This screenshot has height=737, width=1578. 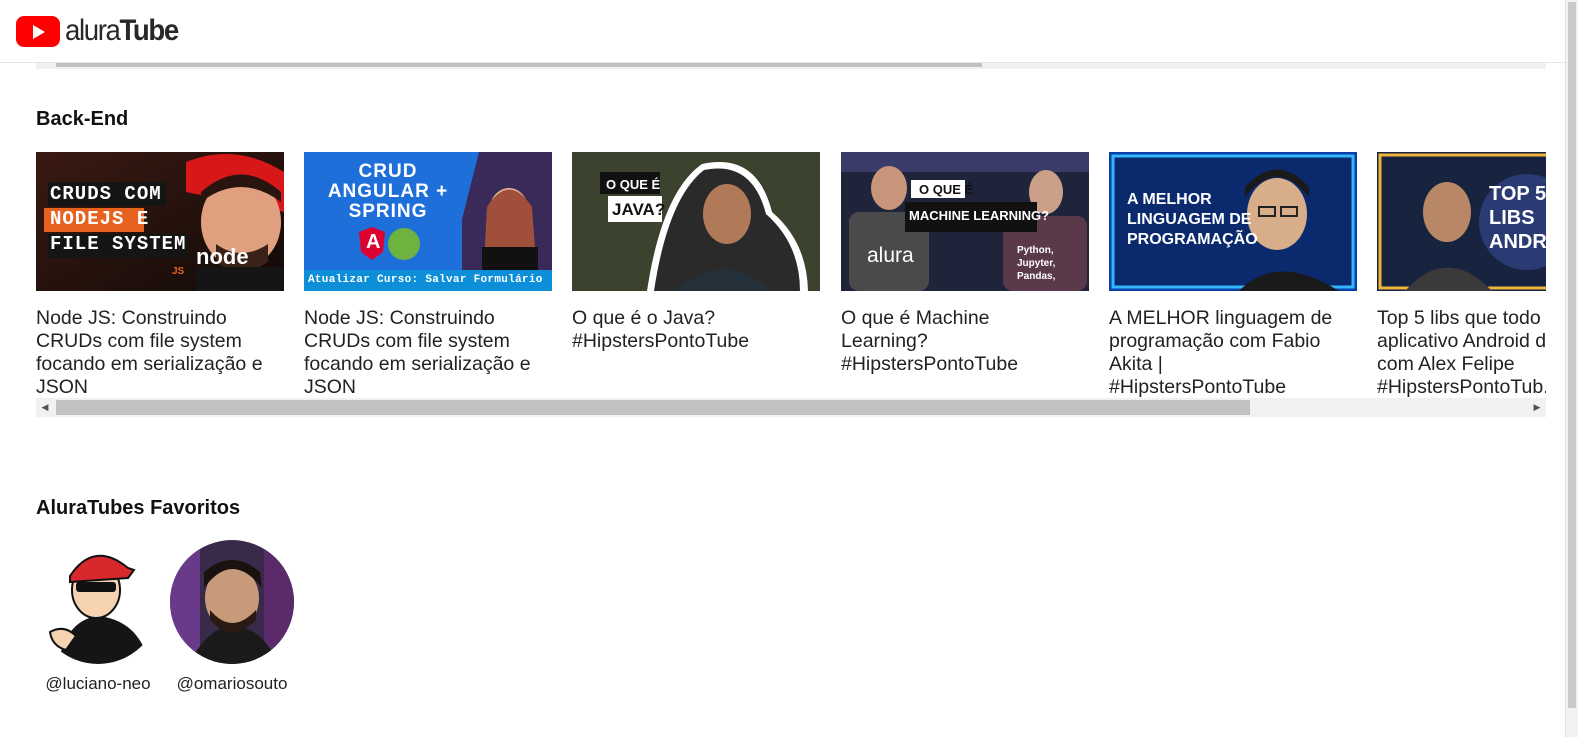 I want to click on channel-handle: @omariosouto, so click(x=232, y=684).